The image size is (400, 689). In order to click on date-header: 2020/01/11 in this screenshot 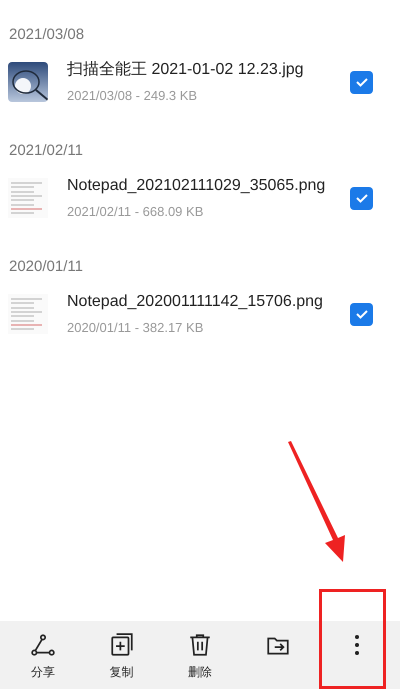, I will do `click(45, 267)`.